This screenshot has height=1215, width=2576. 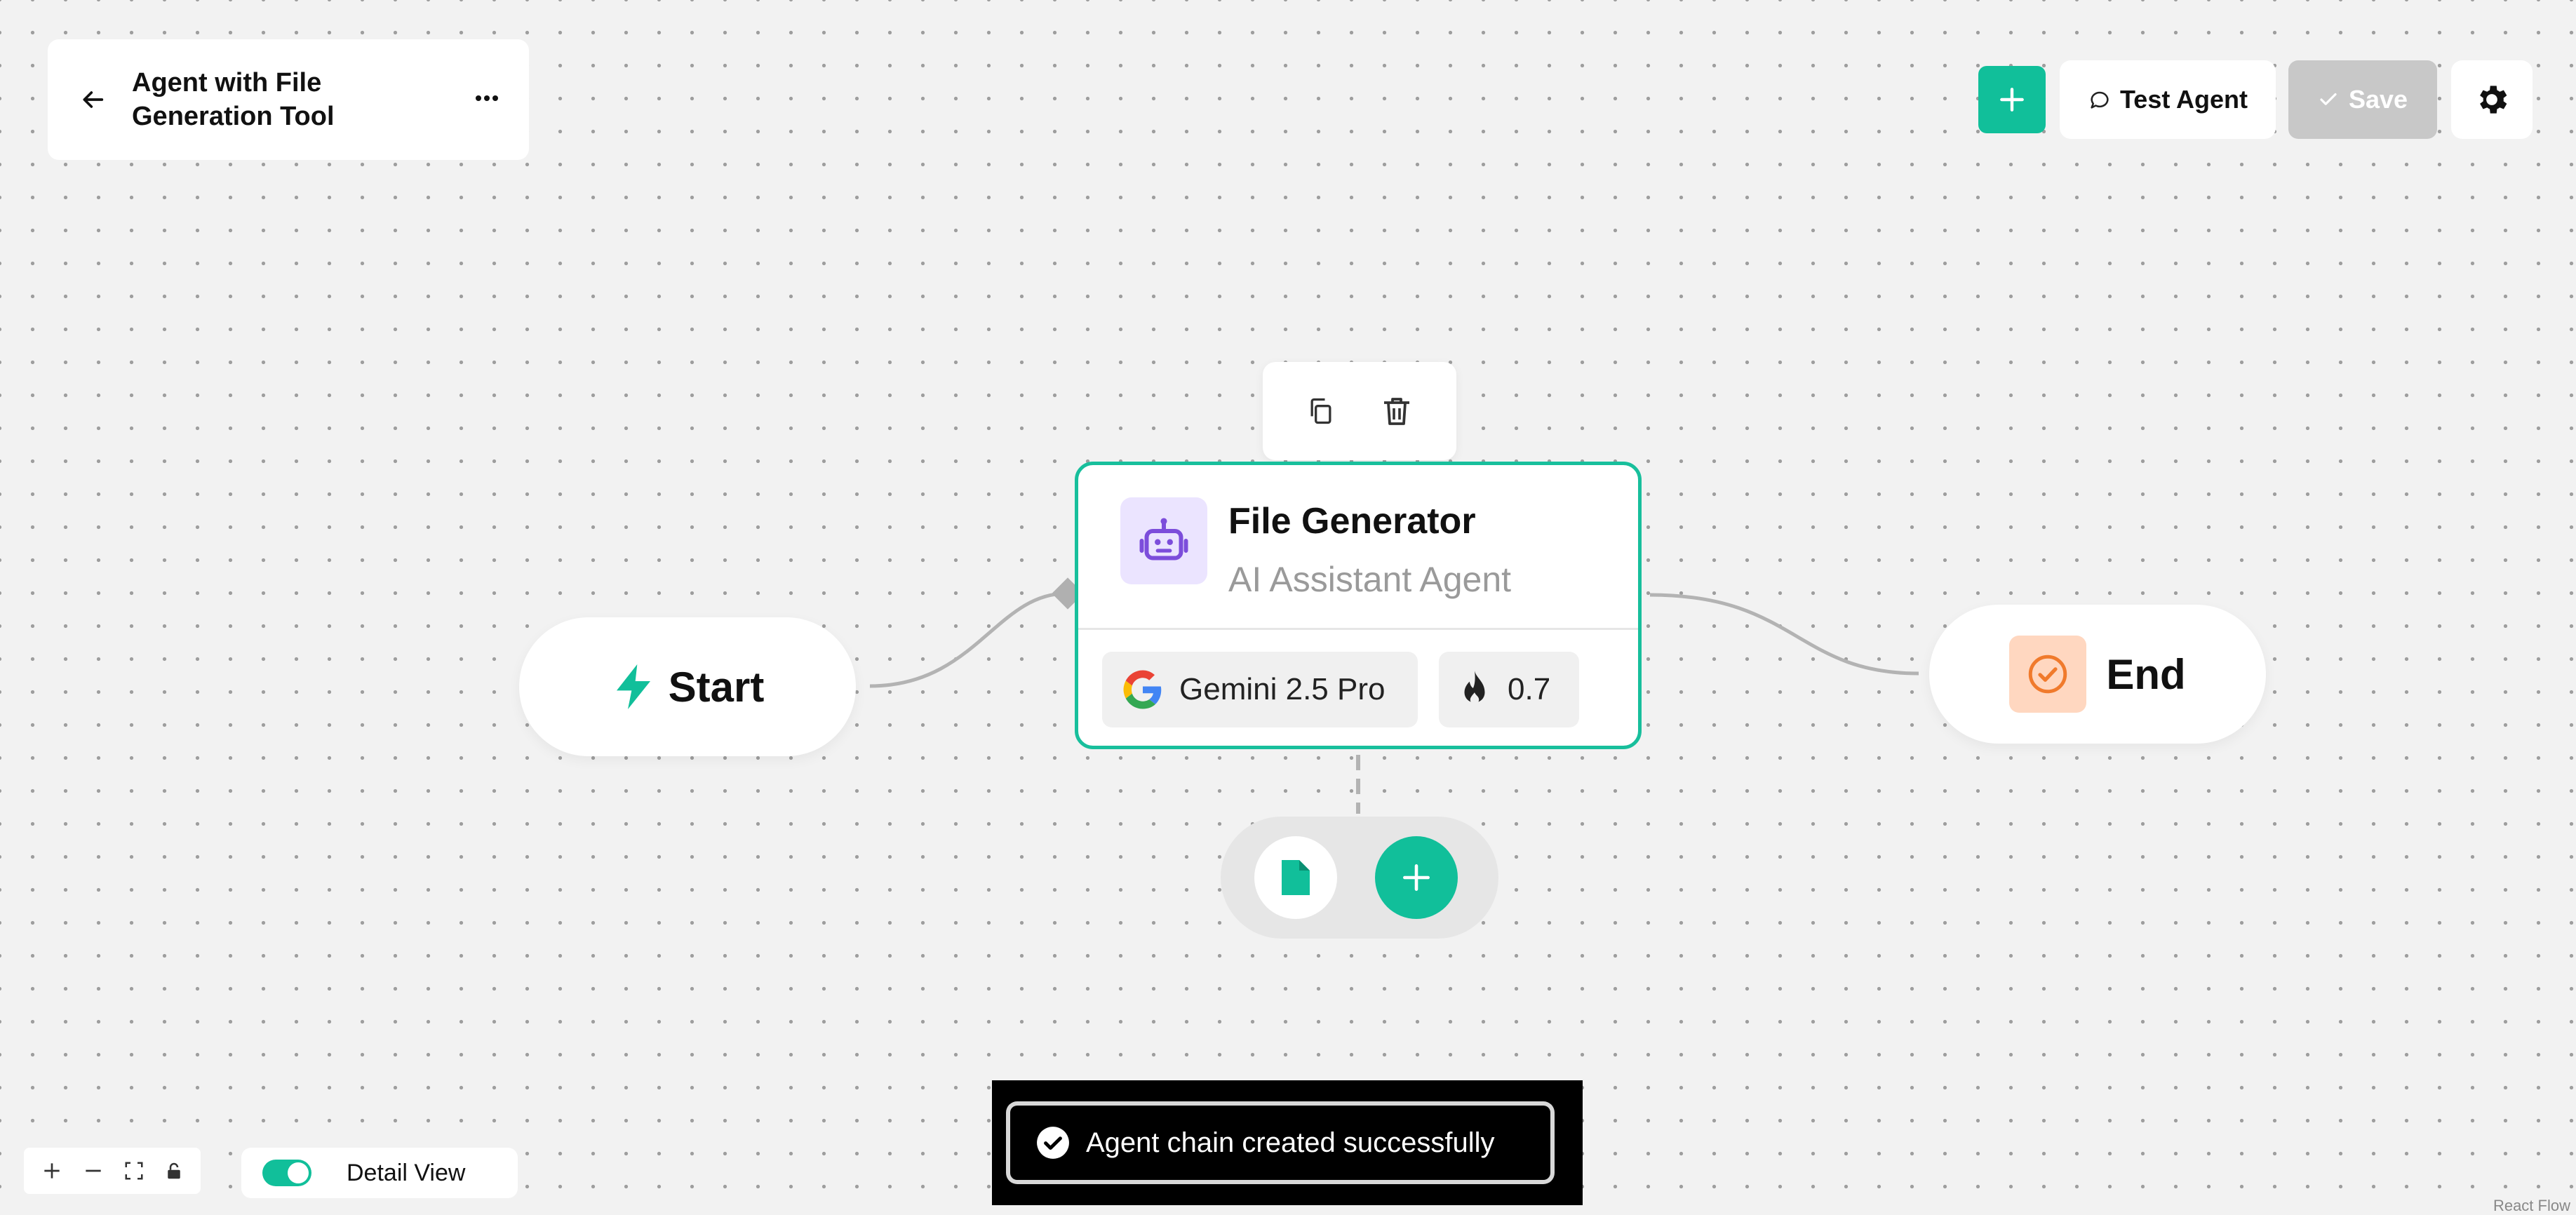 What do you see at coordinates (1359, 411) in the screenshot?
I see `node-toolbar` at bounding box center [1359, 411].